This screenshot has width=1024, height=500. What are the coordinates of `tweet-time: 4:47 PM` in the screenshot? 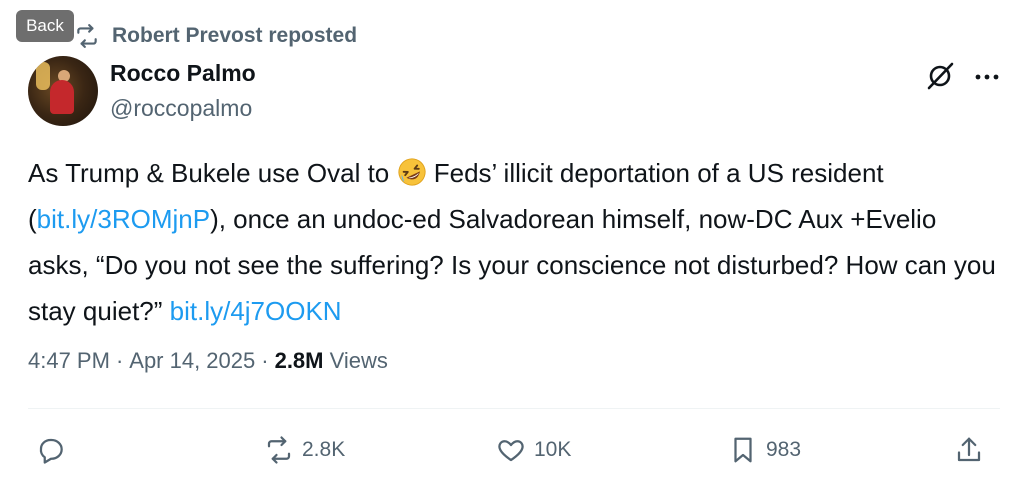 It's located at (69, 361).